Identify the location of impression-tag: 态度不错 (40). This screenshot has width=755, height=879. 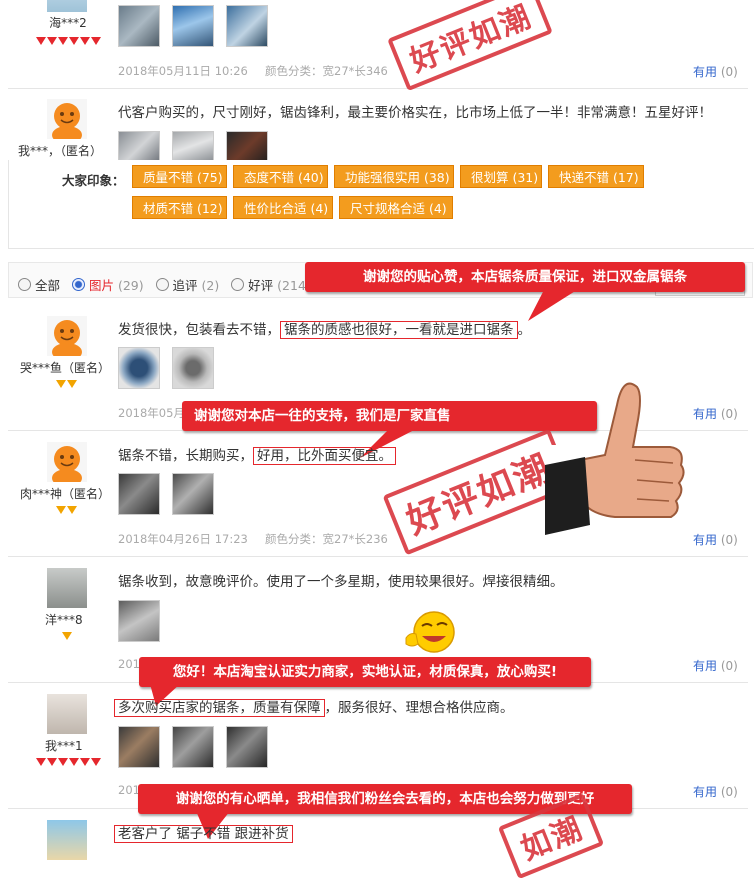
(280, 176).